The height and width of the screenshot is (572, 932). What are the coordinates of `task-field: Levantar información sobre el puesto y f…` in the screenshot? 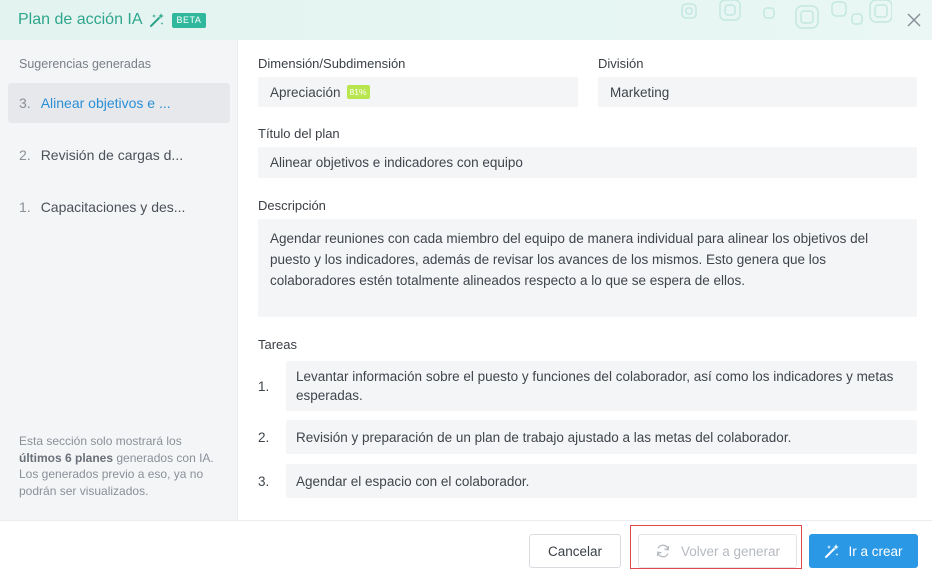 It's located at (601, 386).